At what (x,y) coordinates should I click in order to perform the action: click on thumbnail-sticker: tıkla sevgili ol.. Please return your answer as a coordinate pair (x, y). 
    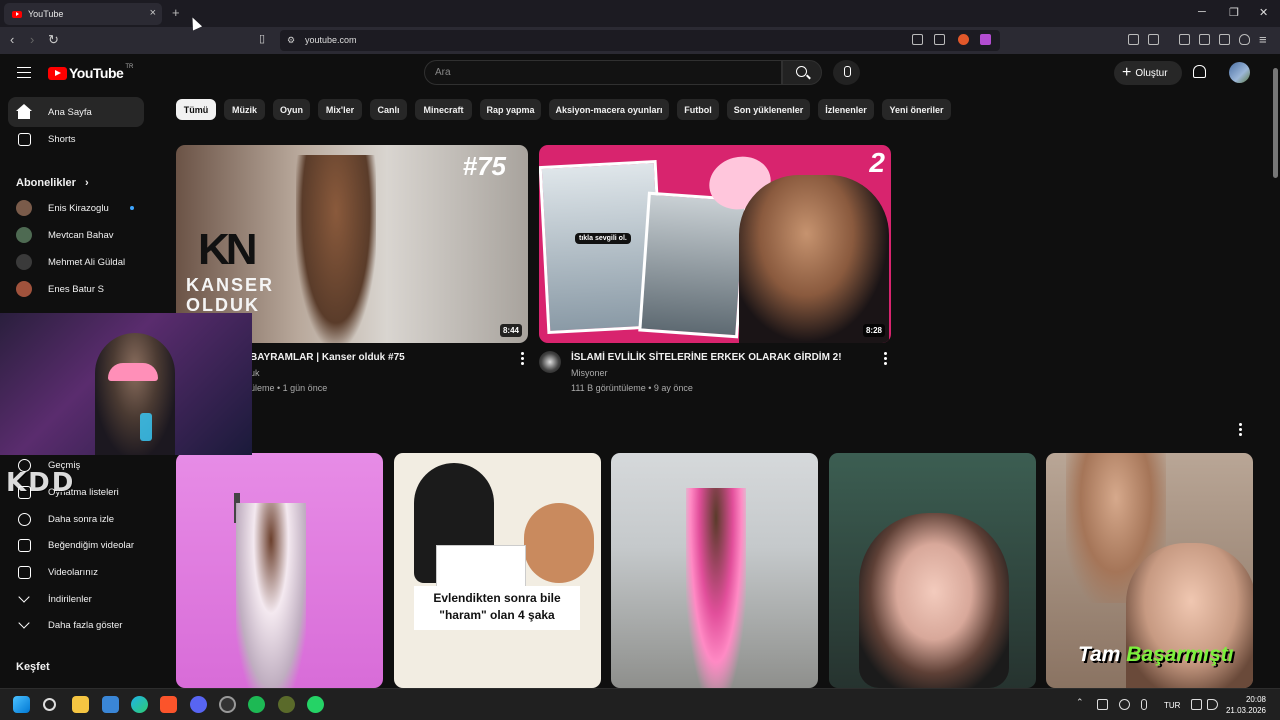
    Looking at the image, I should click on (603, 238).